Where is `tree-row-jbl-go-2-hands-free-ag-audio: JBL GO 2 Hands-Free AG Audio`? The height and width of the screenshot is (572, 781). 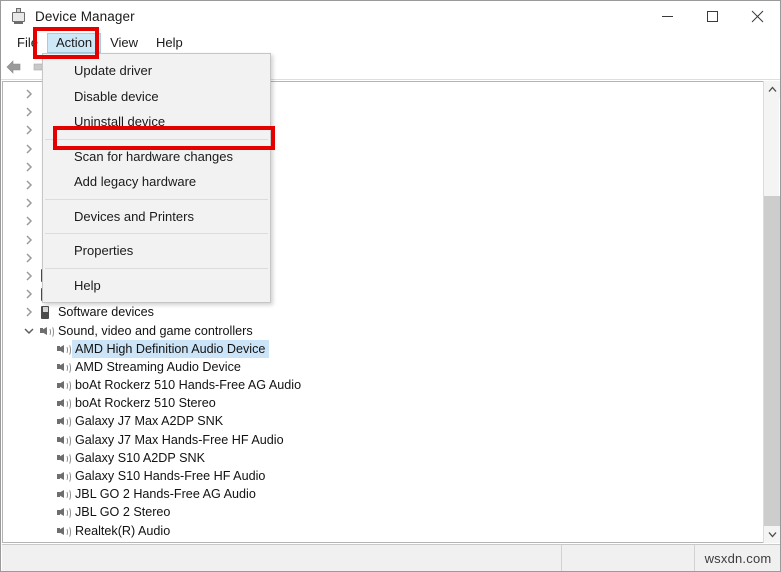
tree-row-jbl-go-2-hands-free-ag-audio: JBL GO 2 Hands-Free AG Audio is located at coordinates (375, 494).